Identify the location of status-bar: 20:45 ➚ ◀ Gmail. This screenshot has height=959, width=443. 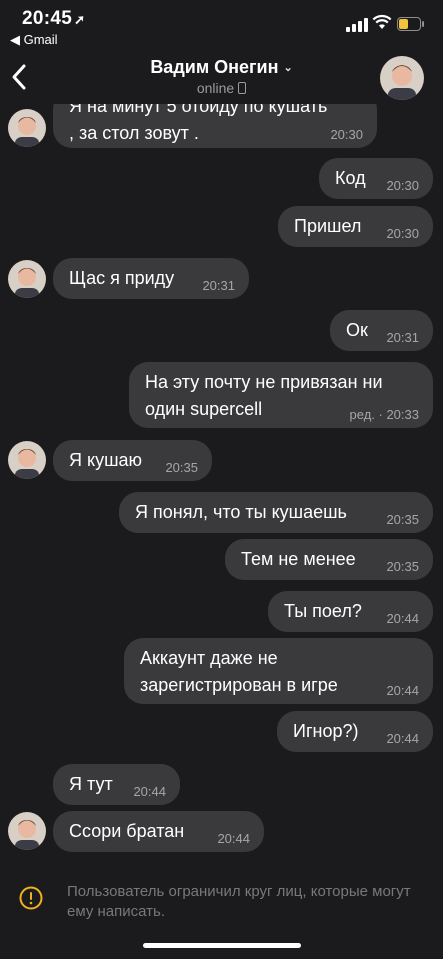
(221, 25).